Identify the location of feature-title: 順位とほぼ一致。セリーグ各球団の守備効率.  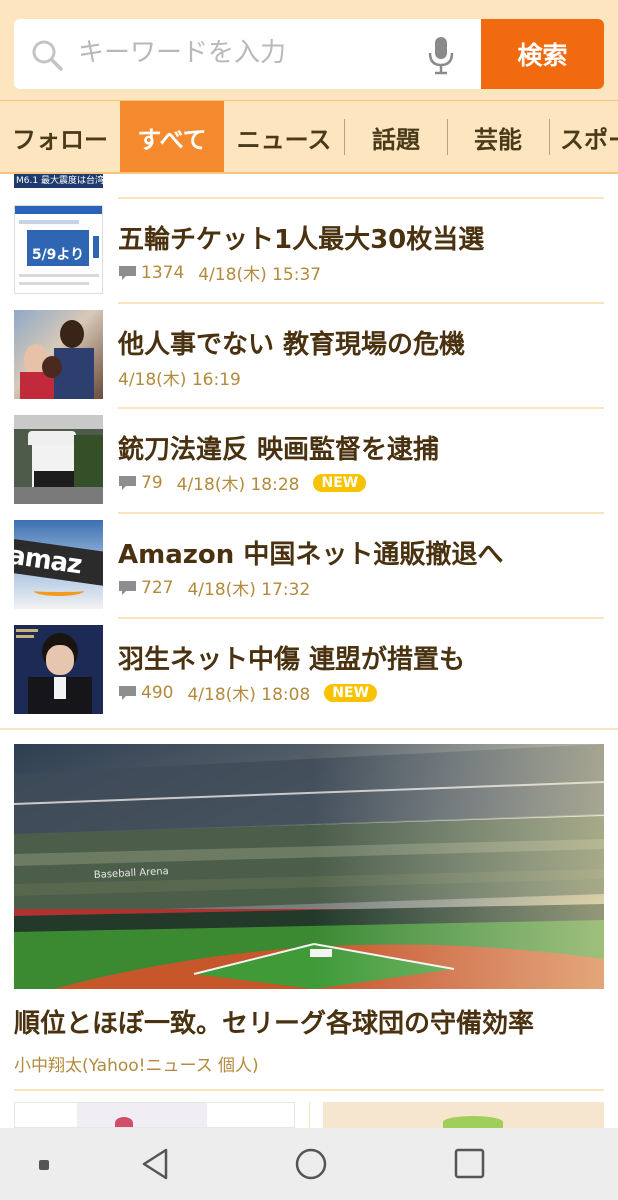
(274, 1021).